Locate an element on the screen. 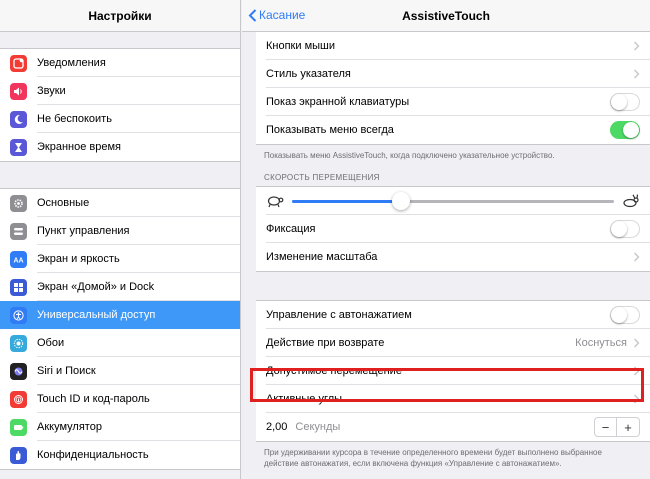  sidebar-item-label: Универсальный доступ is located at coordinates (96, 315).